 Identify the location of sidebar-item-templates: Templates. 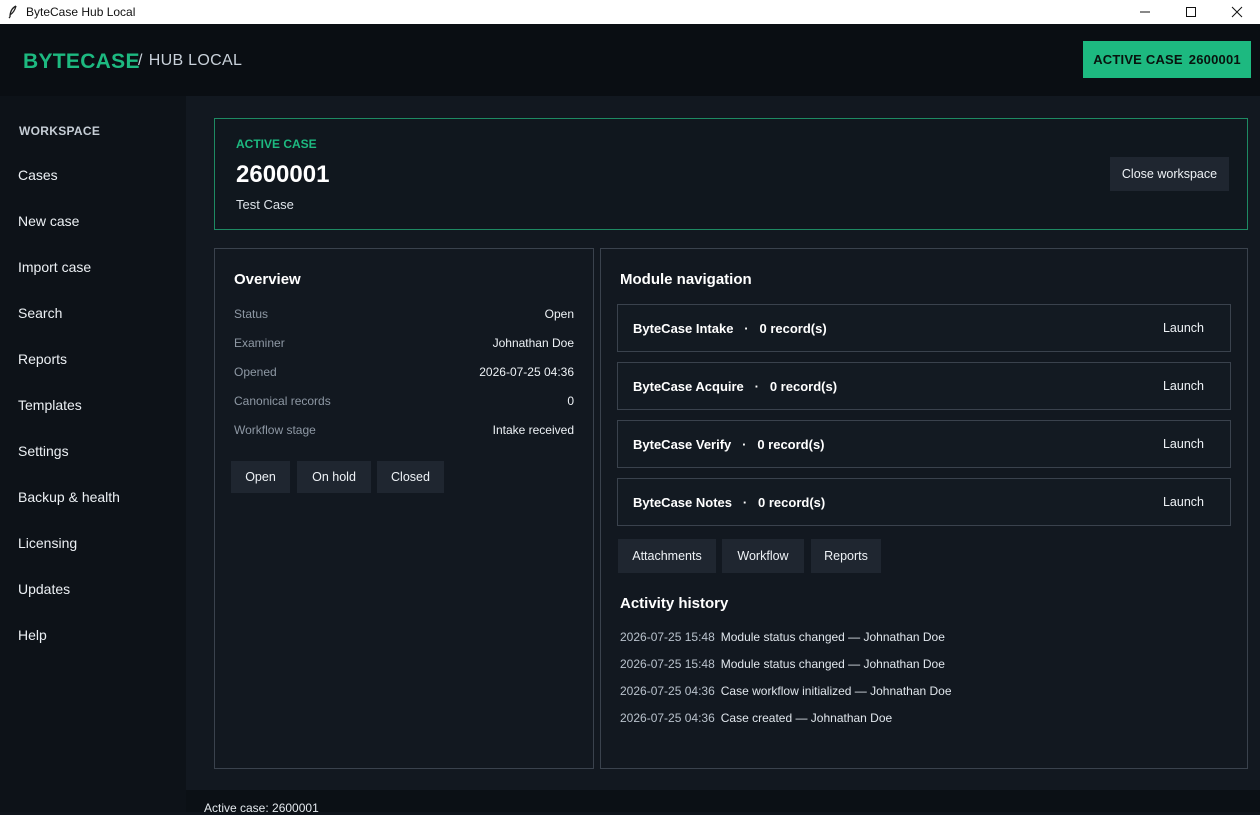
(50, 405).